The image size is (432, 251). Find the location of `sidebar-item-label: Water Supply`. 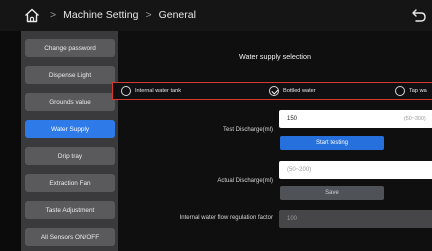

sidebar-item-label: Water Supply is located at coordinates (70, 129).